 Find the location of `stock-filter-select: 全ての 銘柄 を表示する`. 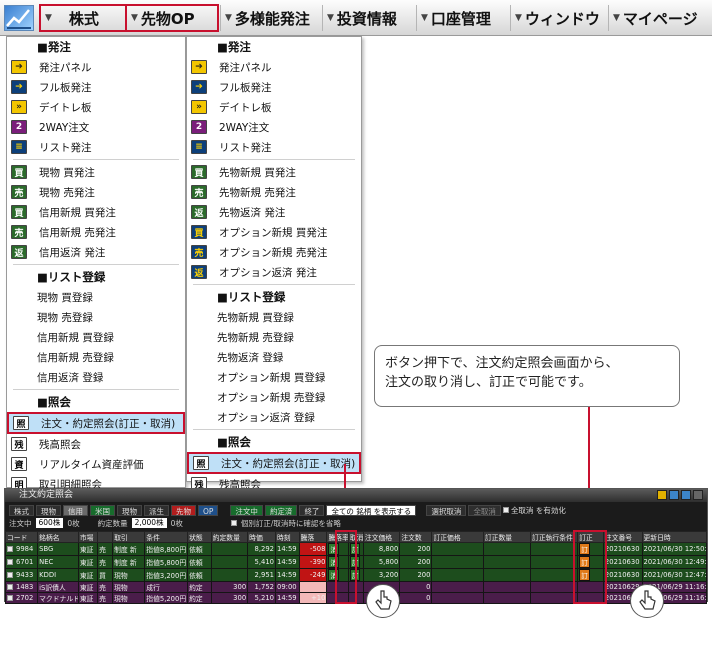

stock-filter-select: 全ての 銘柄 を表示する is located at coordinates (371, 510).